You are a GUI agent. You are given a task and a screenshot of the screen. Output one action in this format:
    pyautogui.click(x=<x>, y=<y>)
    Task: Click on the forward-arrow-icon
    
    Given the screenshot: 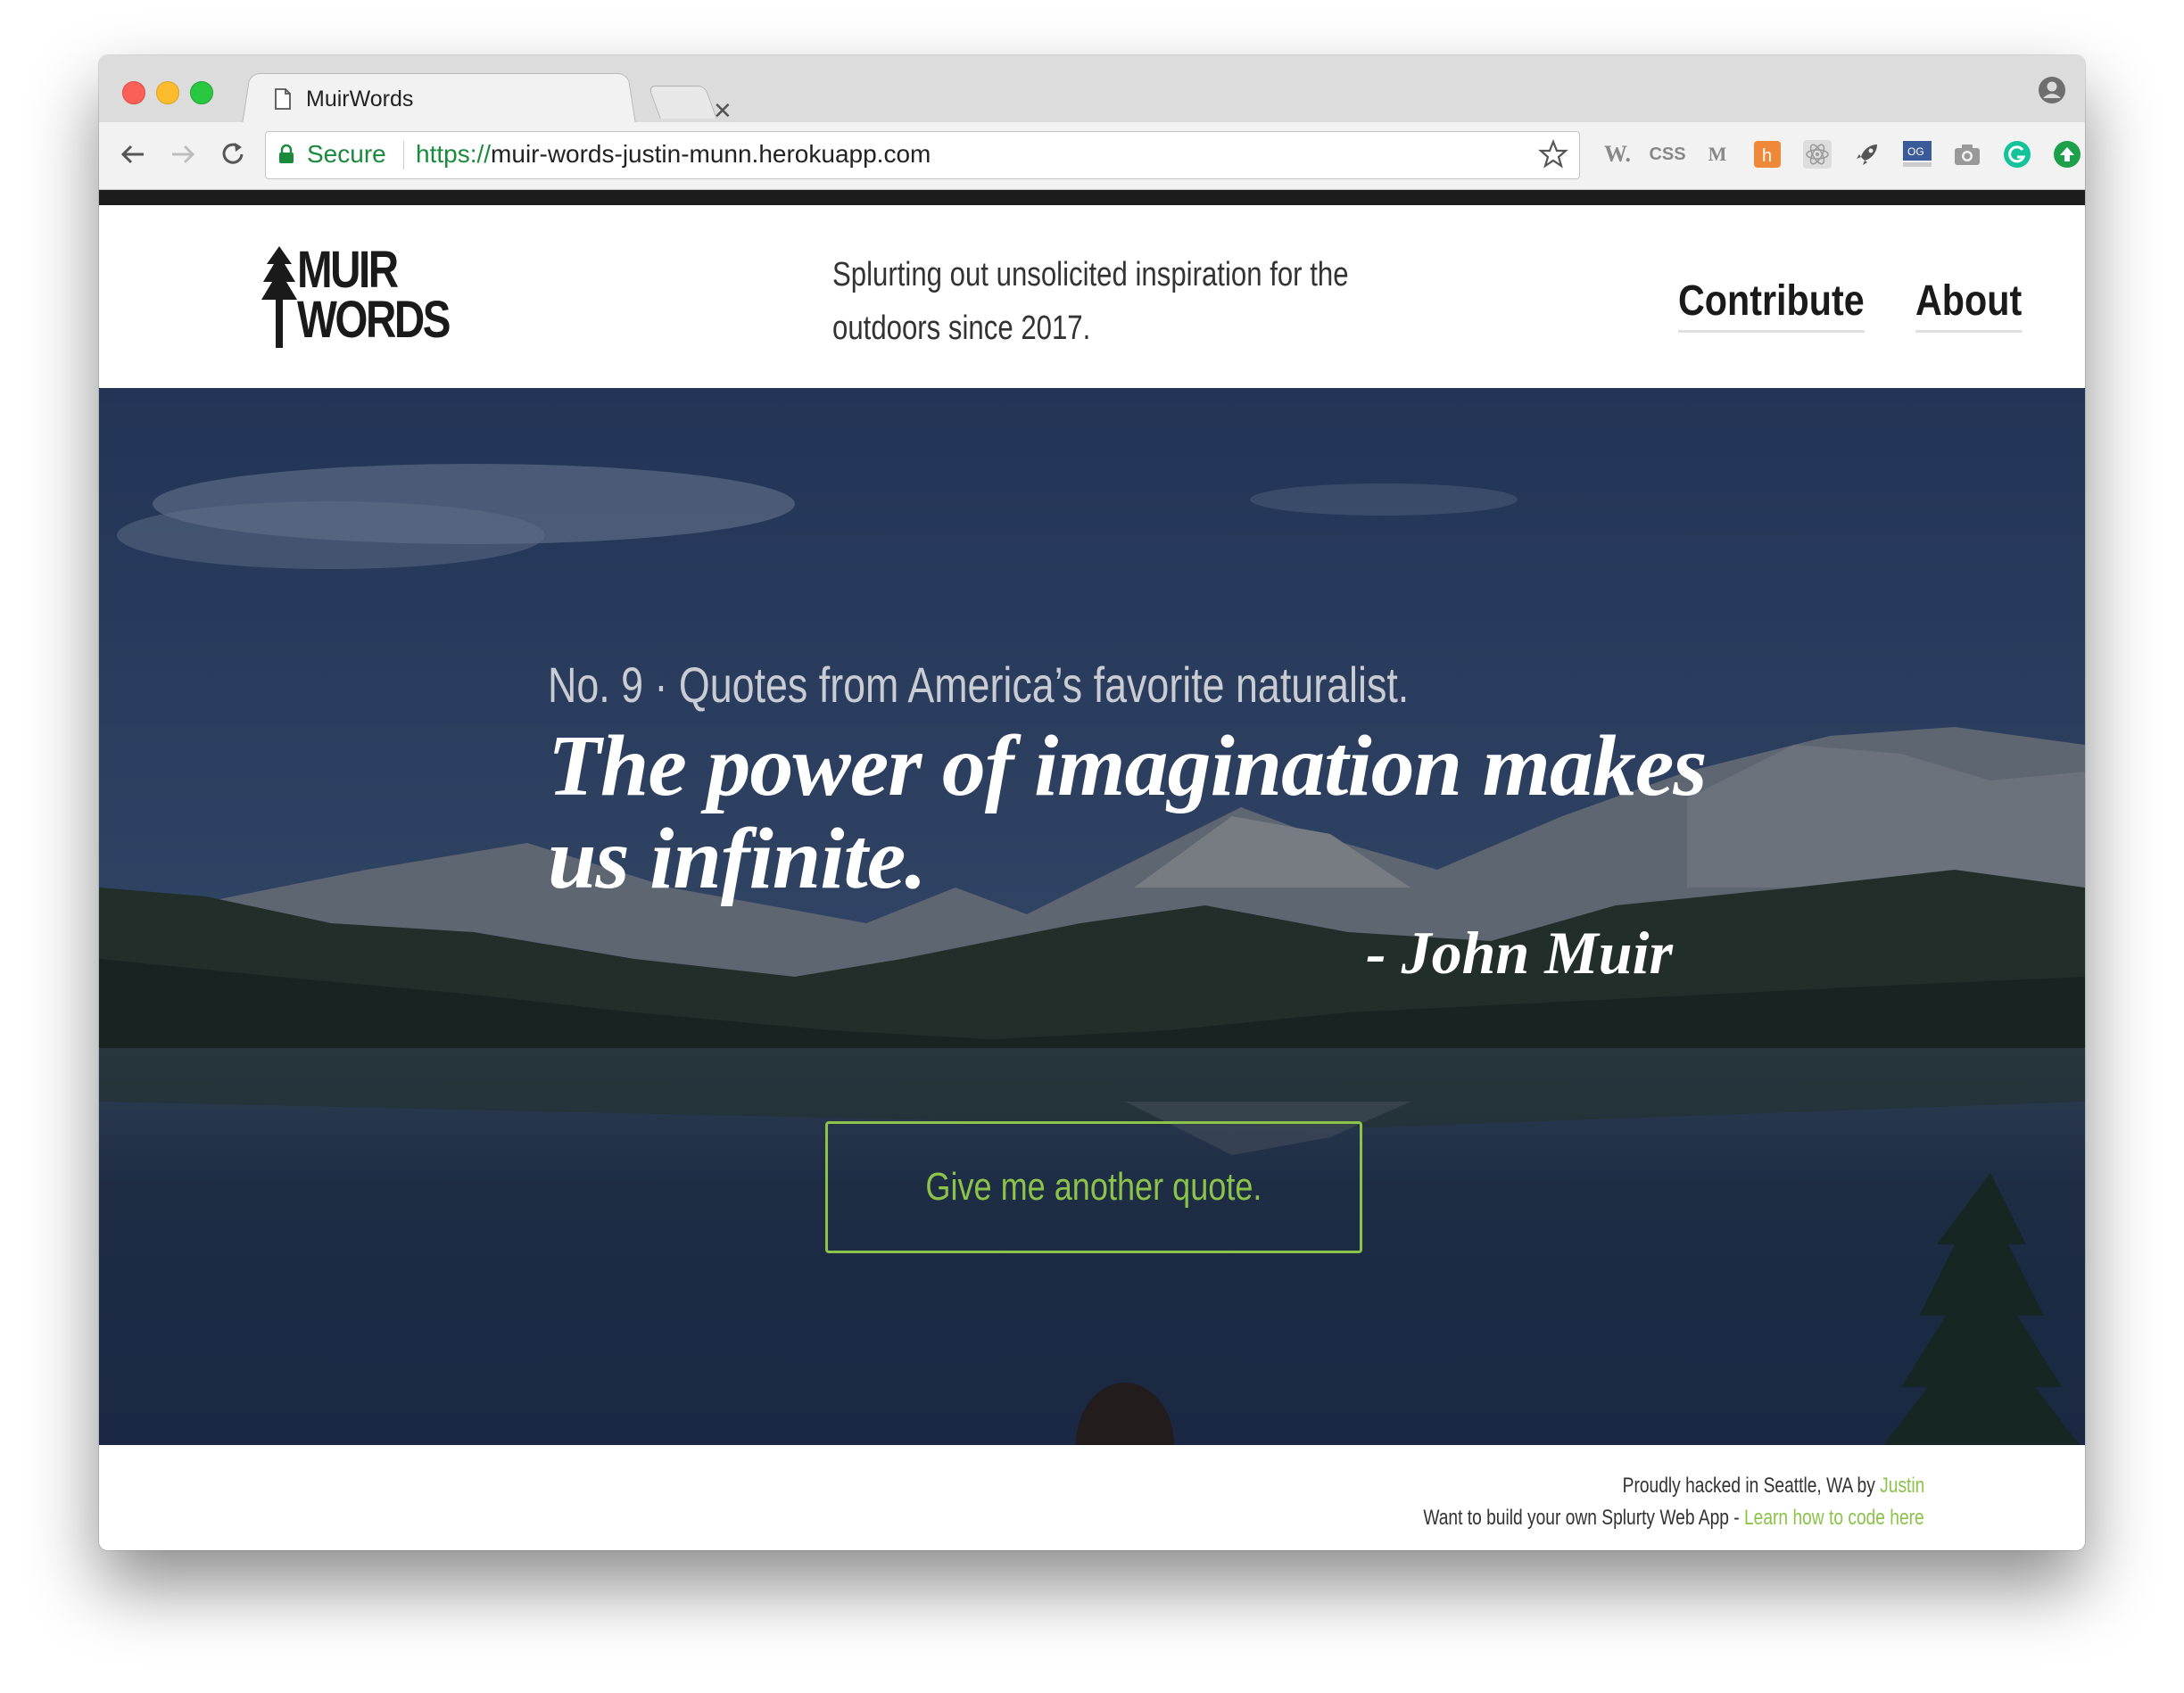 What is the action you would take?
    pyautogui.click(x=183, y=154)
    